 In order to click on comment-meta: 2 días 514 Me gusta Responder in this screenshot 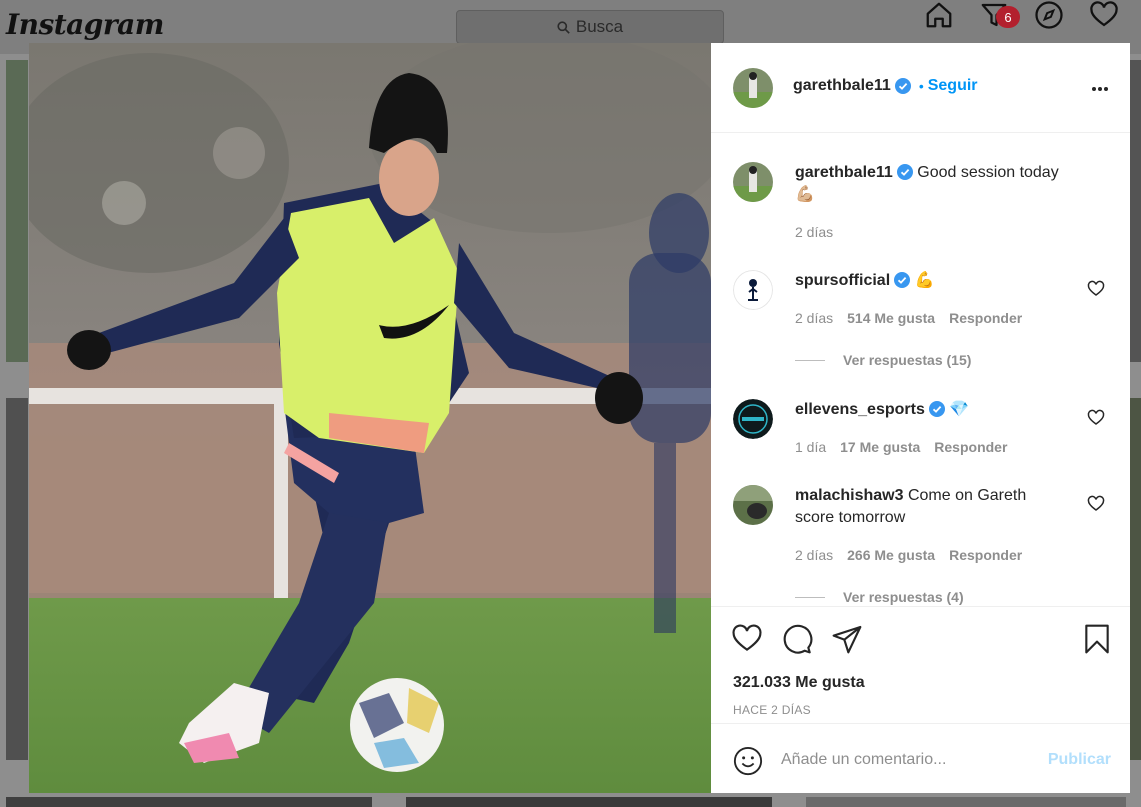, I will do `click(908, 318)`.